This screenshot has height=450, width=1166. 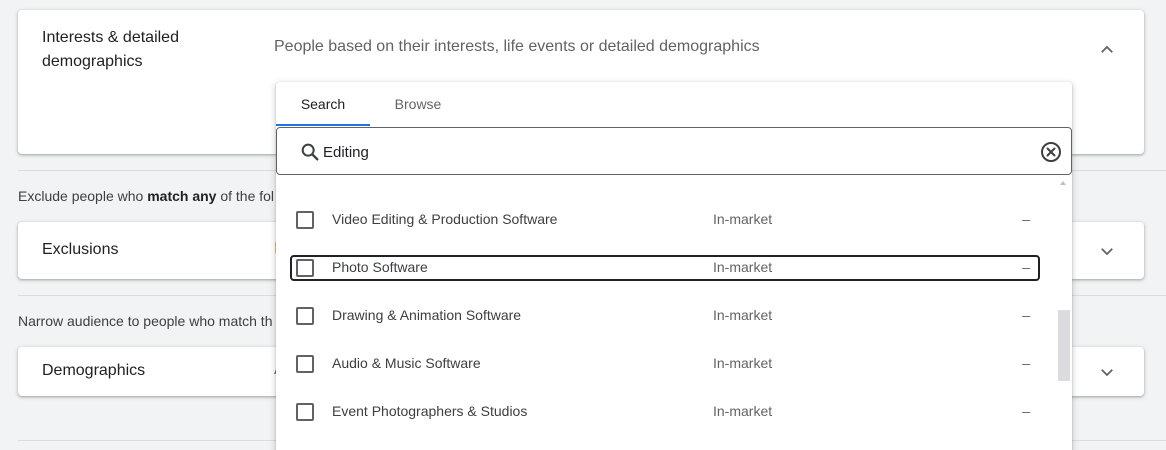 I want to click on list-item: Audio & Music Software In-market –, so click(x=665, y=364).